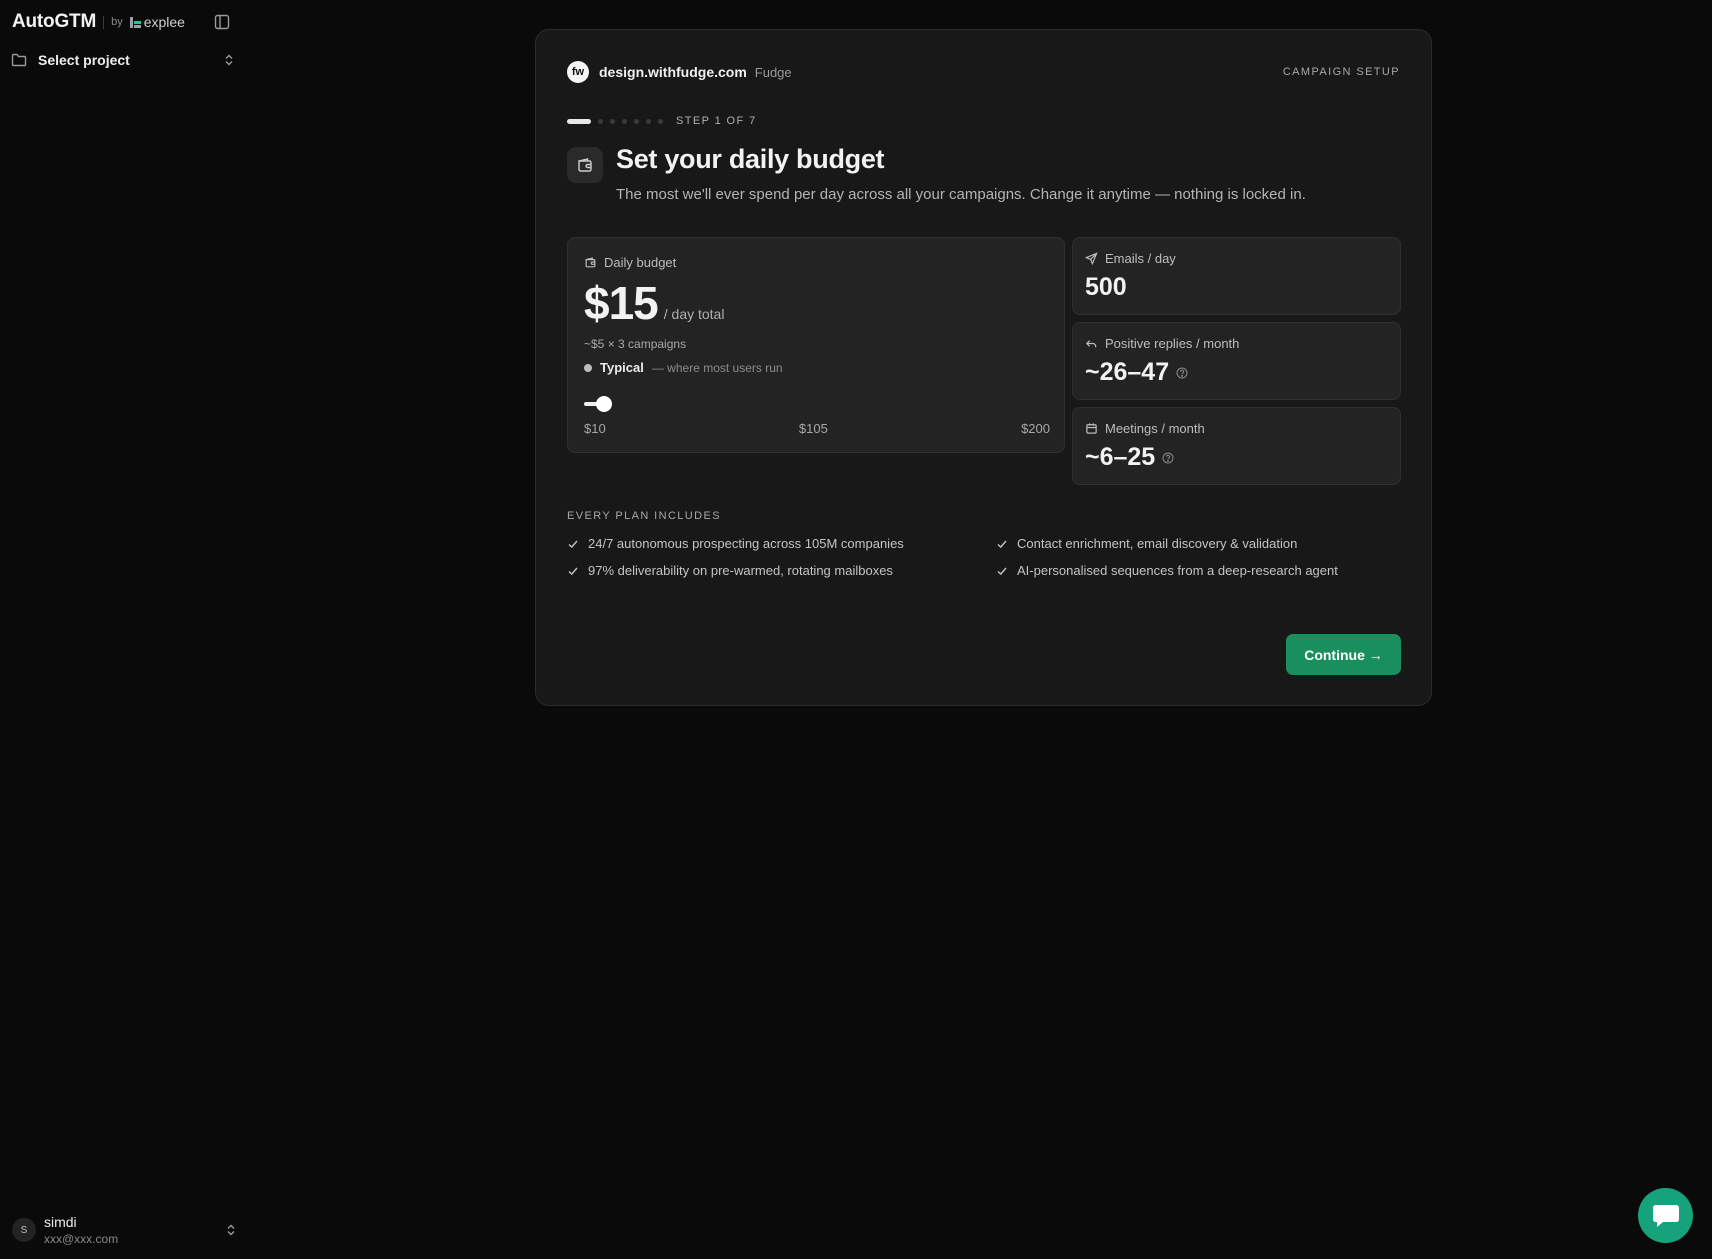 Image resolution: width=1712 pixels, height=1259 pixels. What do you see at coordinates (773, 72) in the screenshot?
I see `site-name: Fudge` at bounding box center [773, 72].